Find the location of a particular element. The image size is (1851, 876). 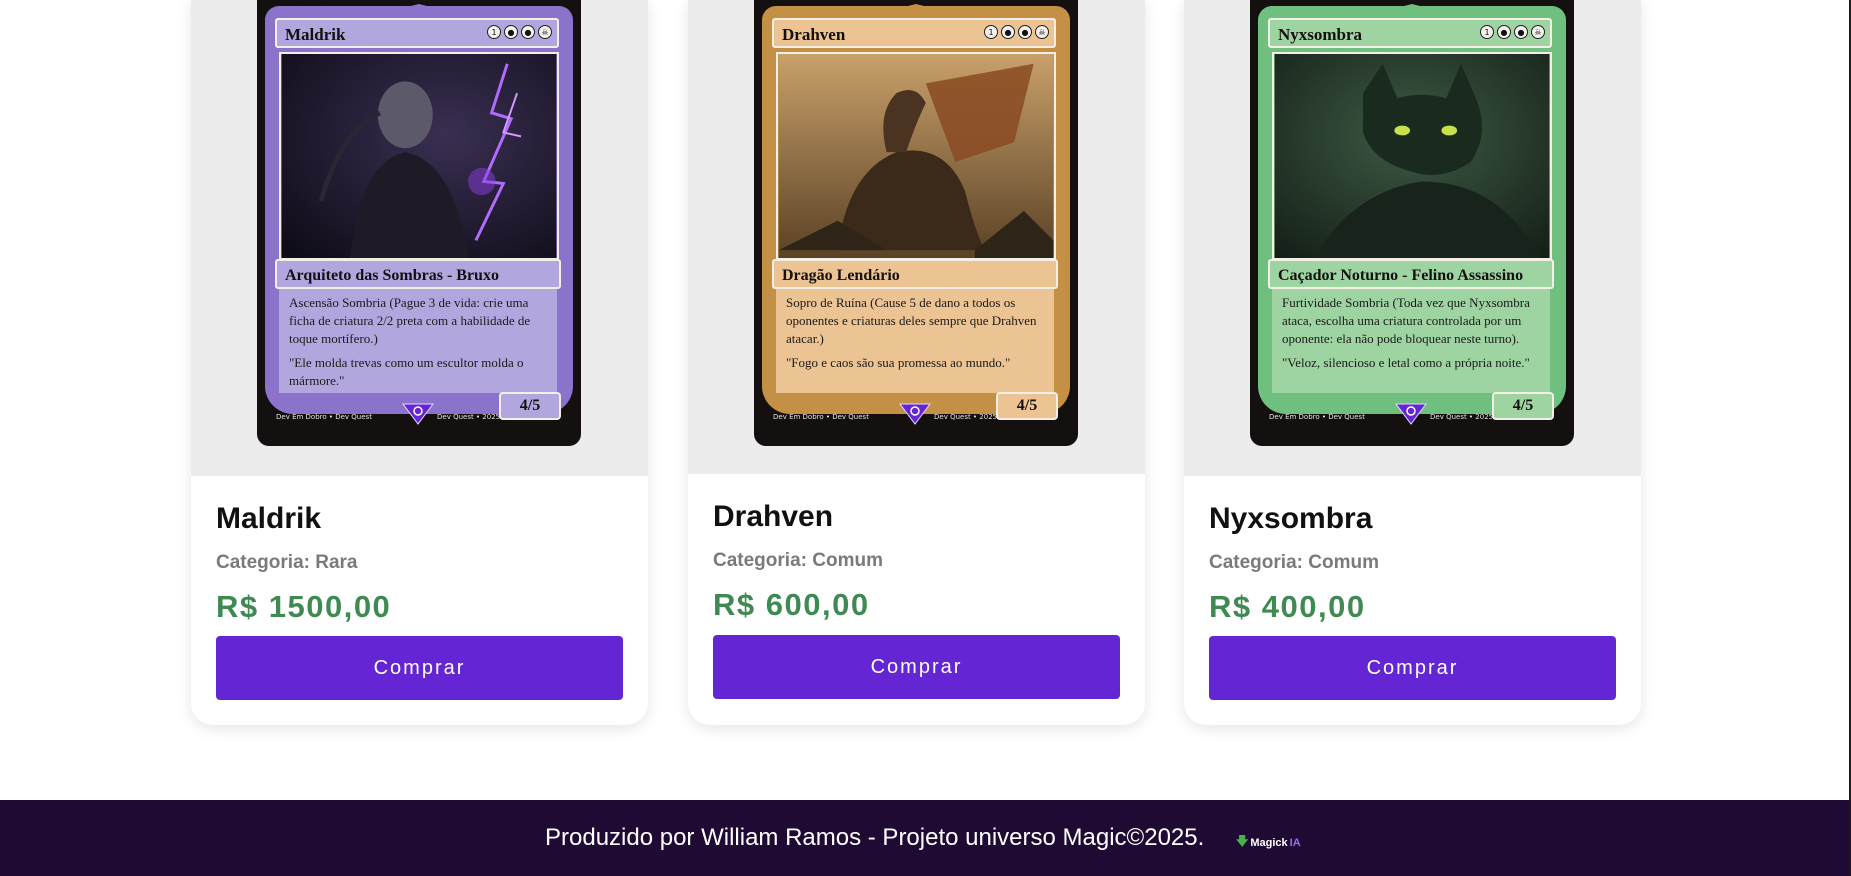

card-flavor-text: "Fogo e caos são sua promessa ao mundo." is located at coordinates (898, 362).